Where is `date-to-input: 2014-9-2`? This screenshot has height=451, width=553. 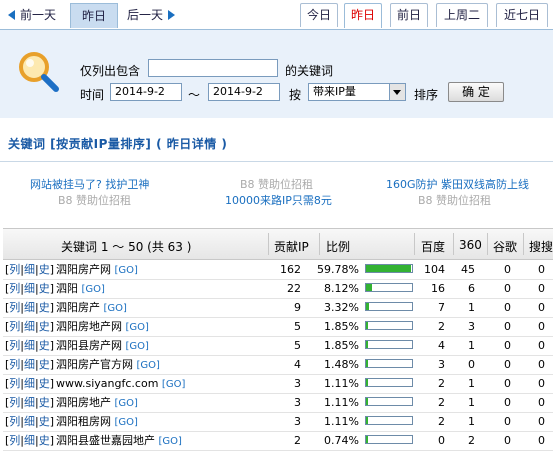
date-to-input: 2014-9-2 is located at coordinates (244, 92).